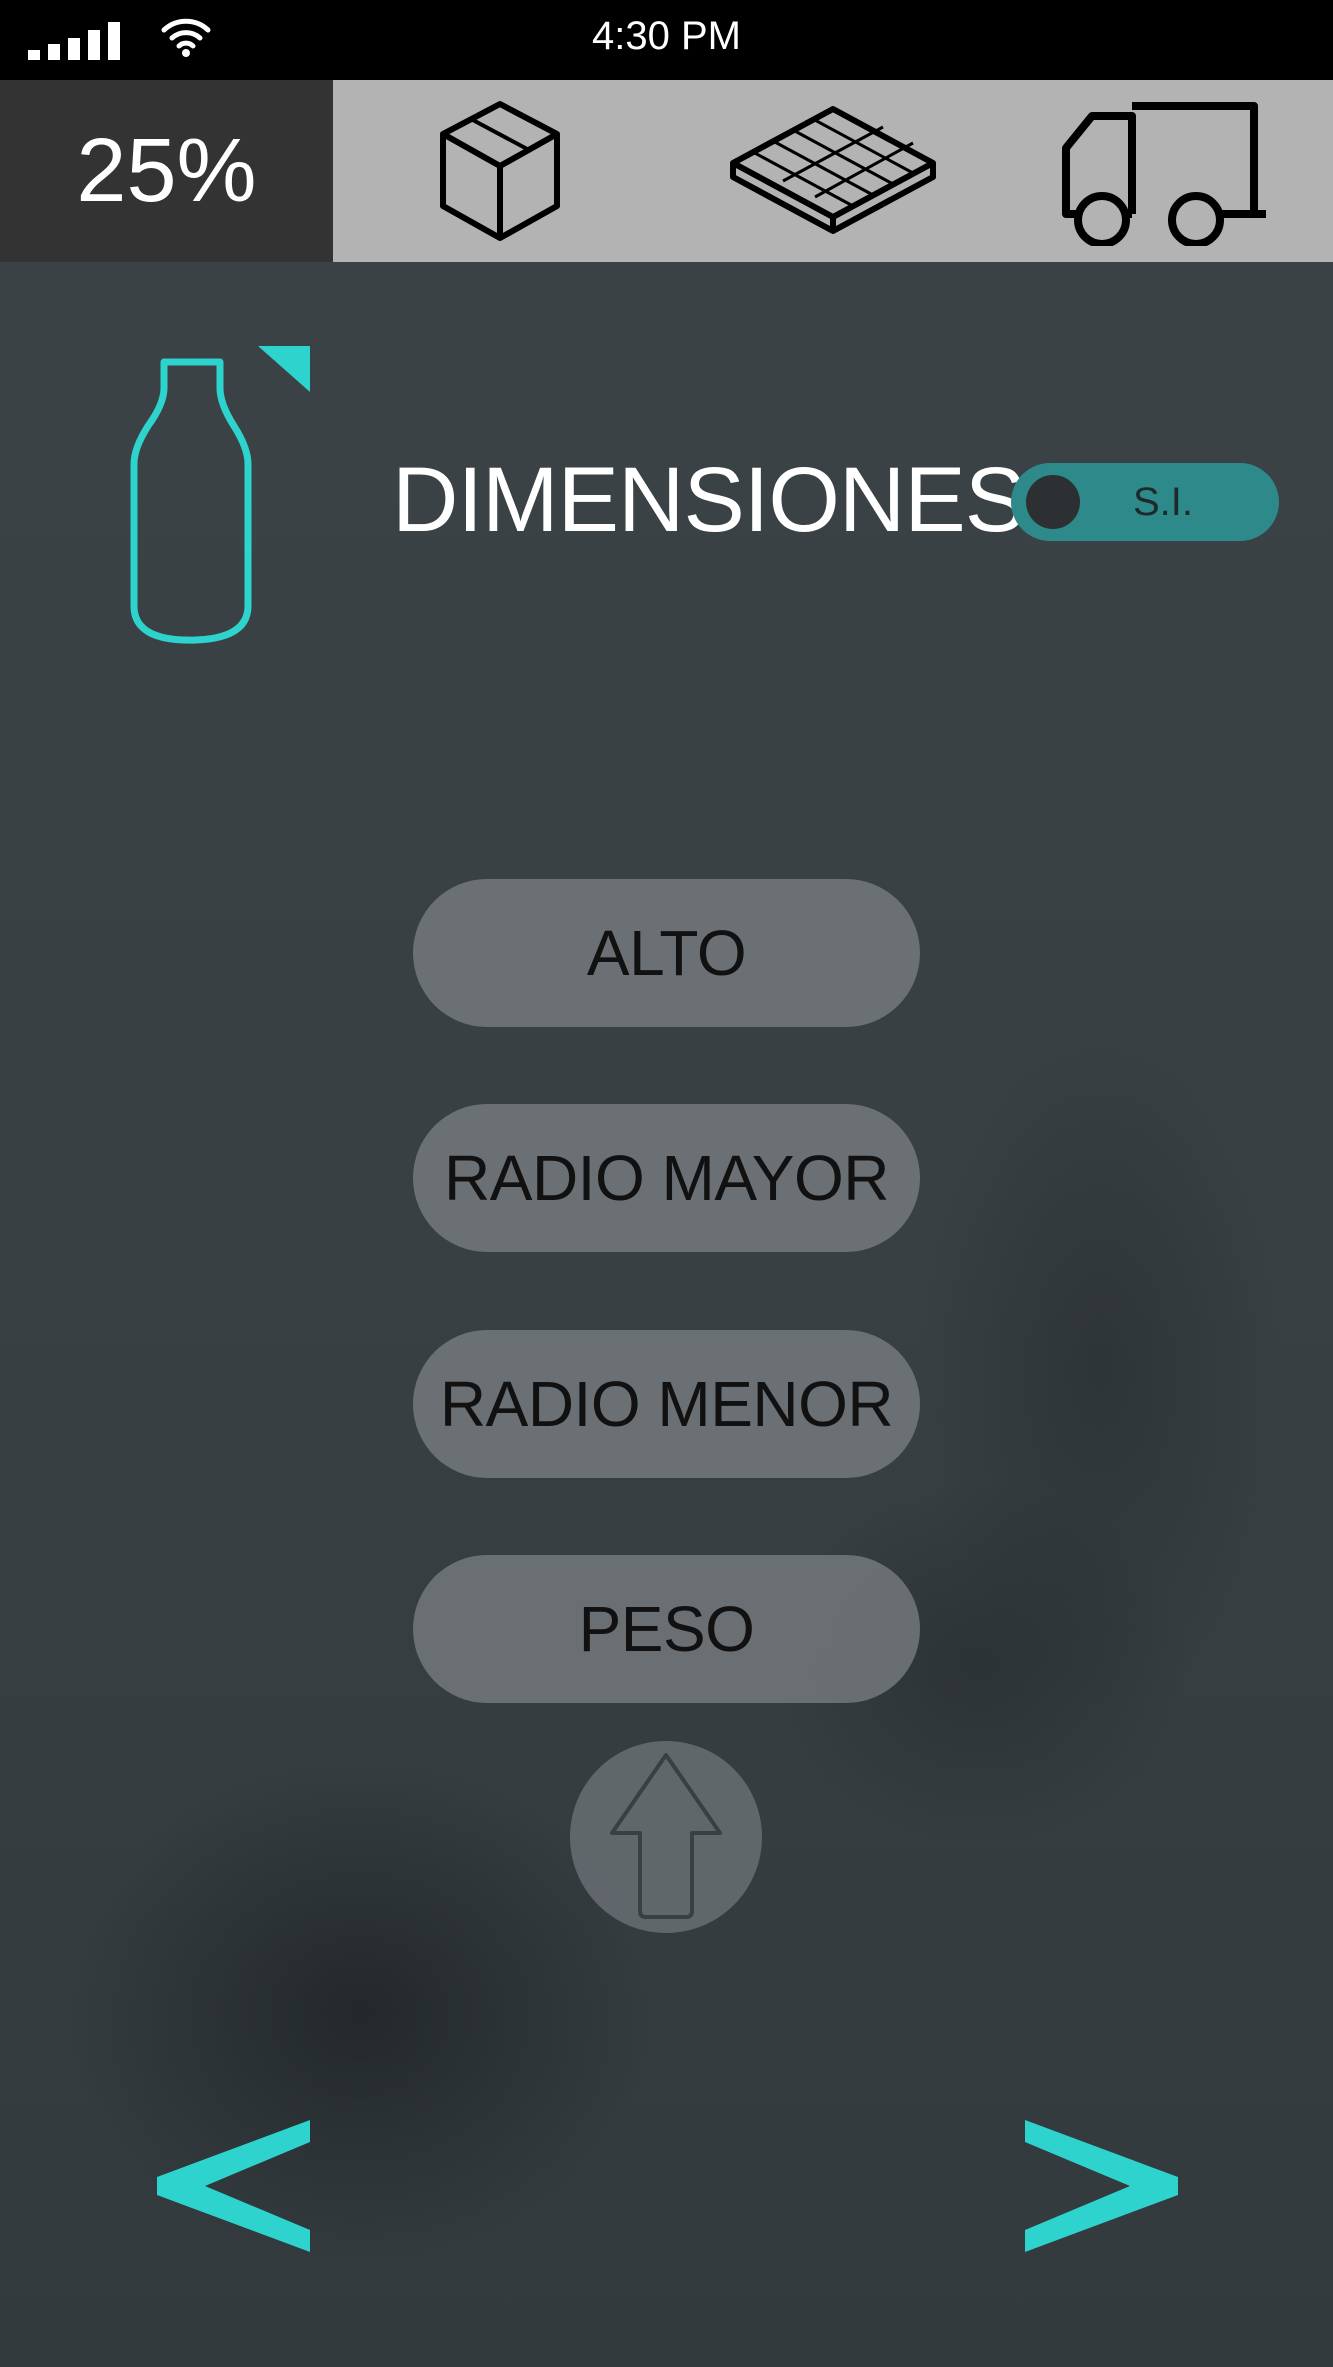 The height and width of the screenshot is (2367, 1333). I want to click on pallet-icon, so click(832, 170).